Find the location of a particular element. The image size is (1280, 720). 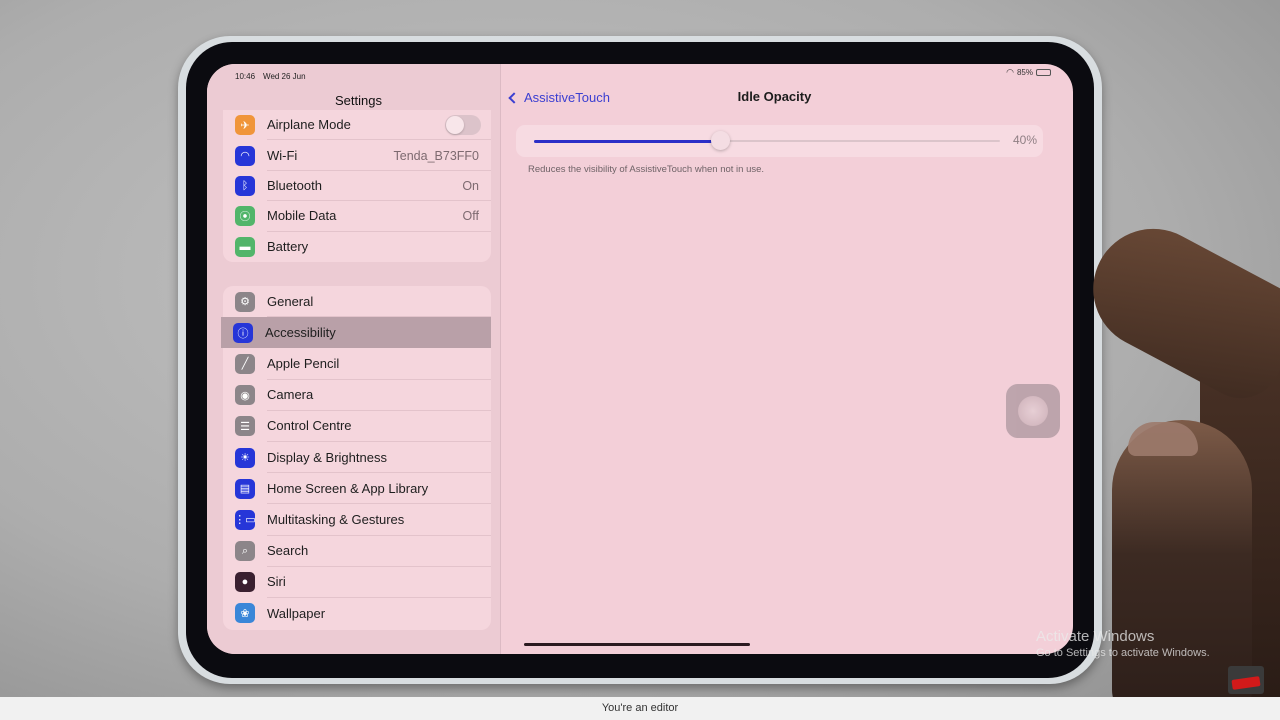

sidebar-item-camera: ◉ Camera is located at coordinates (357, 395).